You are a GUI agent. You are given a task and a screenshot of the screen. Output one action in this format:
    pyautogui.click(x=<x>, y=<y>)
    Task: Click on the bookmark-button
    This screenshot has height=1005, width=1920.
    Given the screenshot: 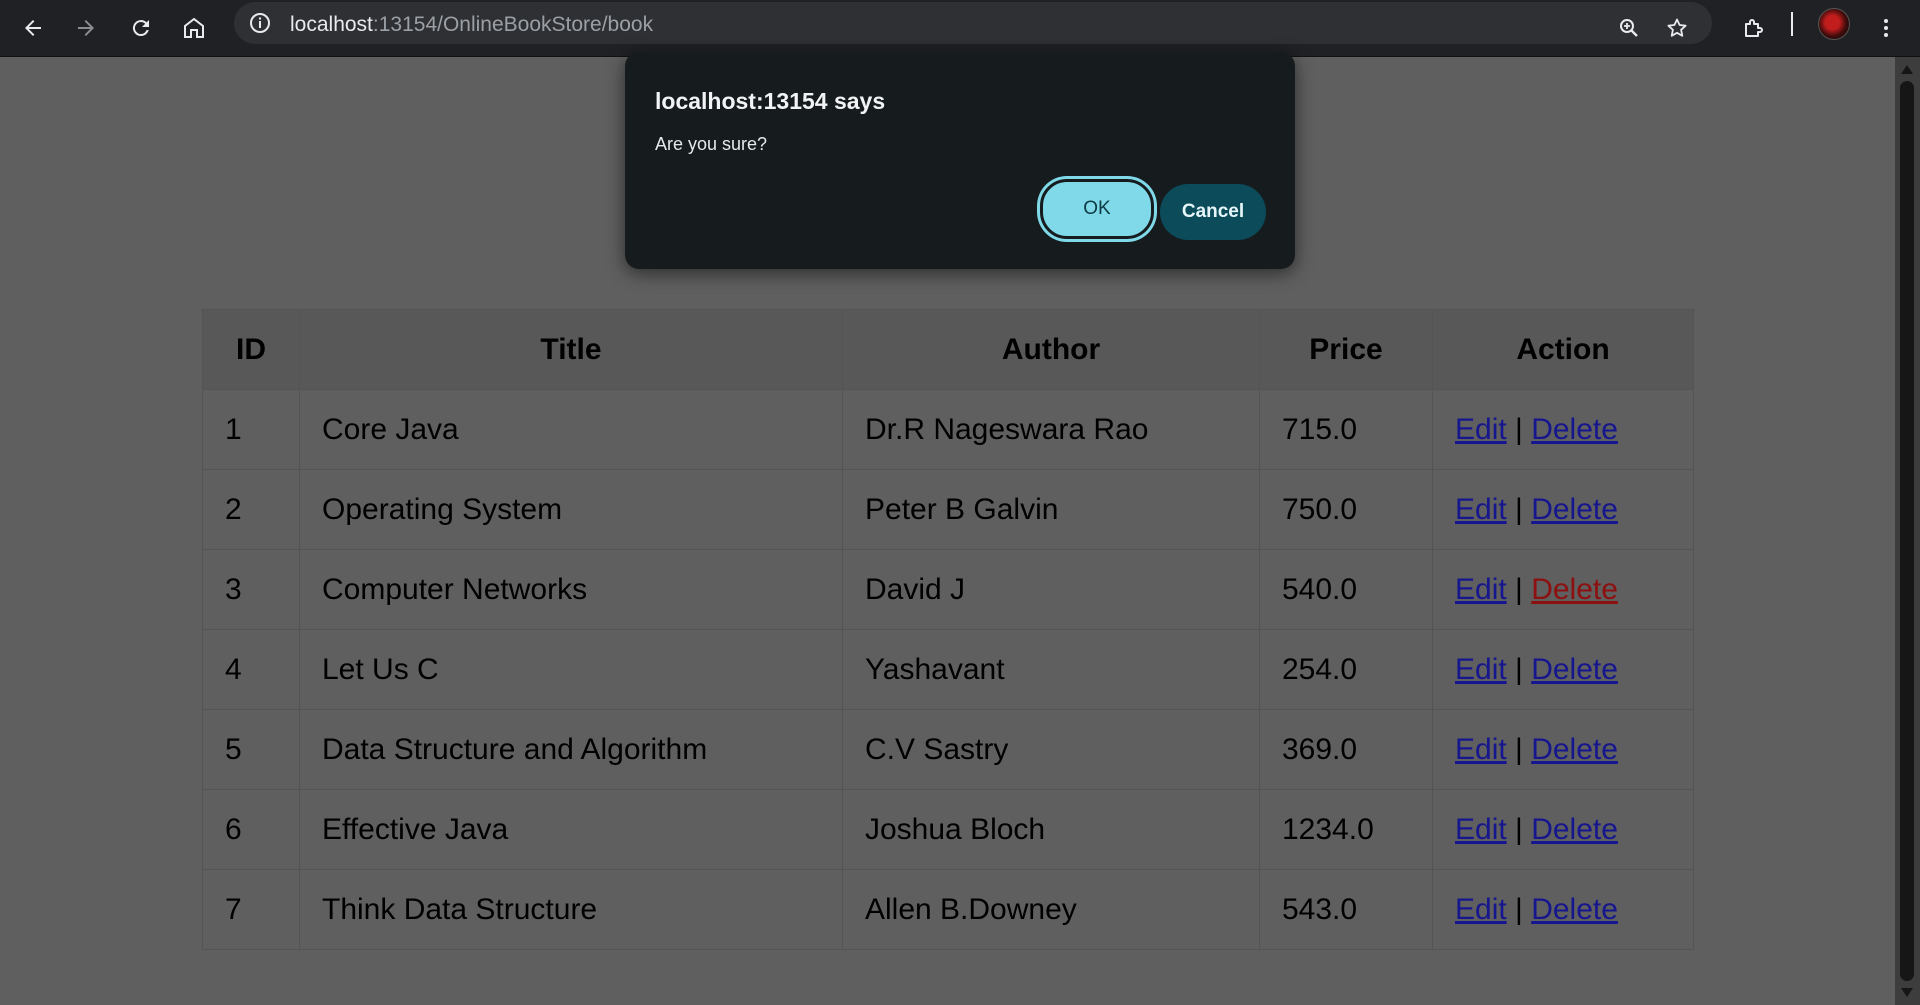 What is the action you would take?
    pyautogui.click(x=1677, y=28)
    